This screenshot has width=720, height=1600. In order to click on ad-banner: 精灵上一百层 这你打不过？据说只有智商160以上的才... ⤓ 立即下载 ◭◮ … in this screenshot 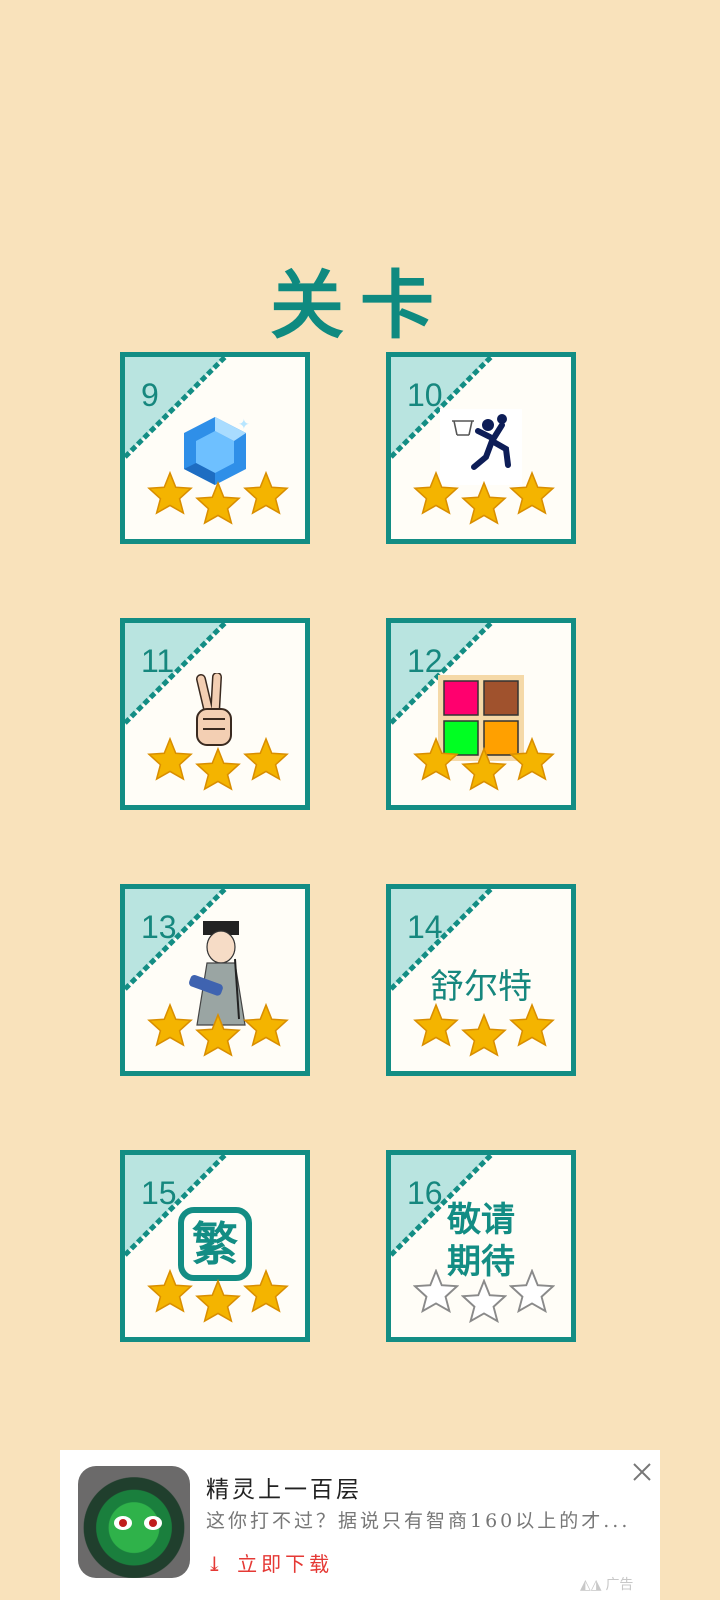, I will do `click(360, 1525)`.